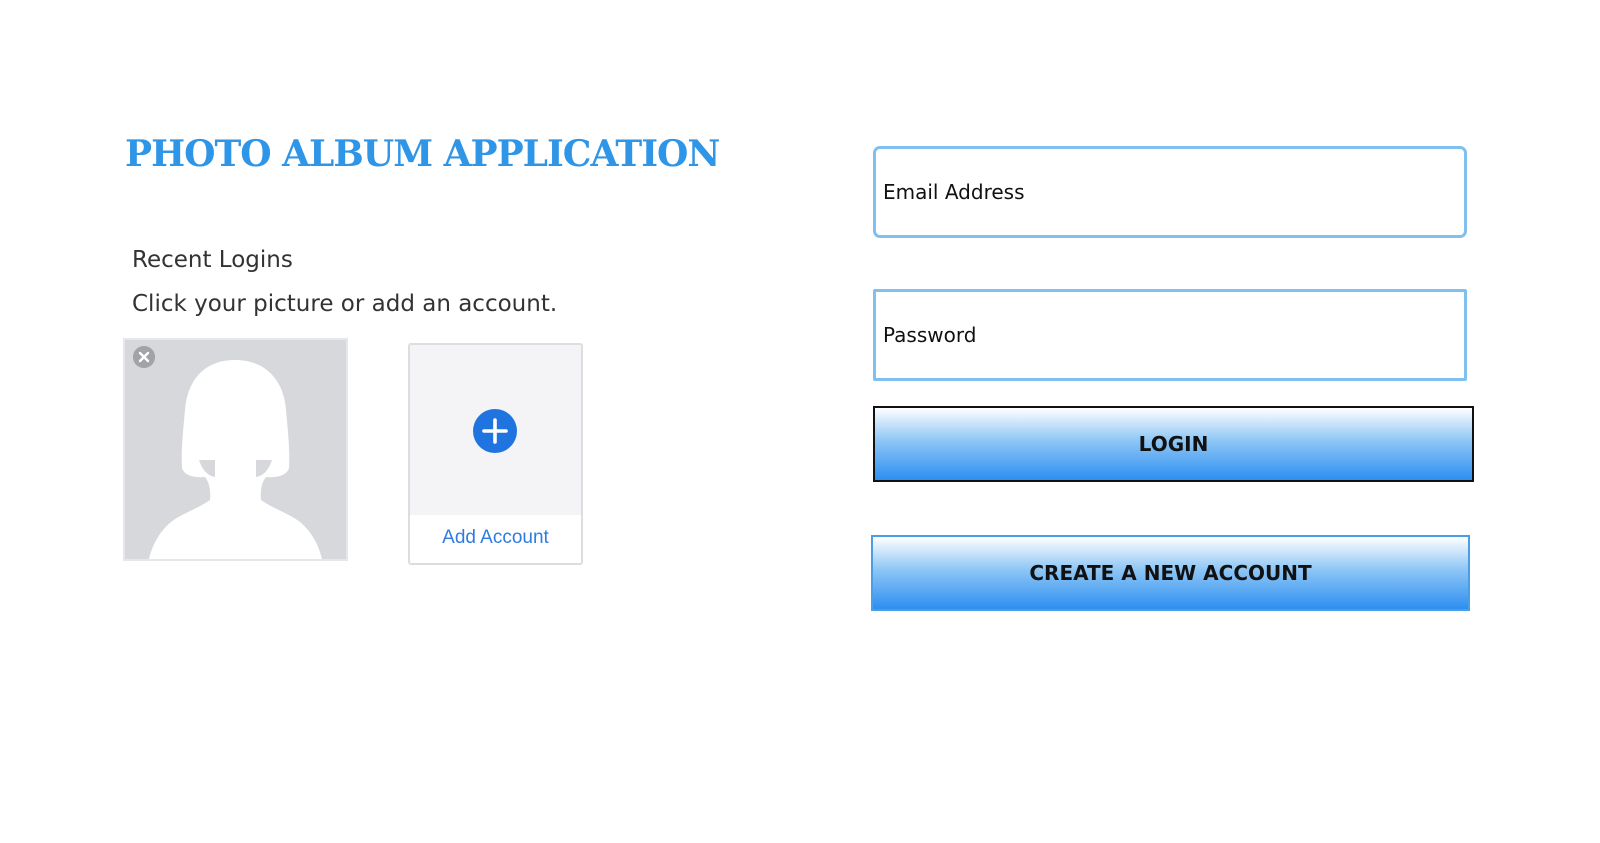  I want to click on add-account-icon-area, so click(495, 430).